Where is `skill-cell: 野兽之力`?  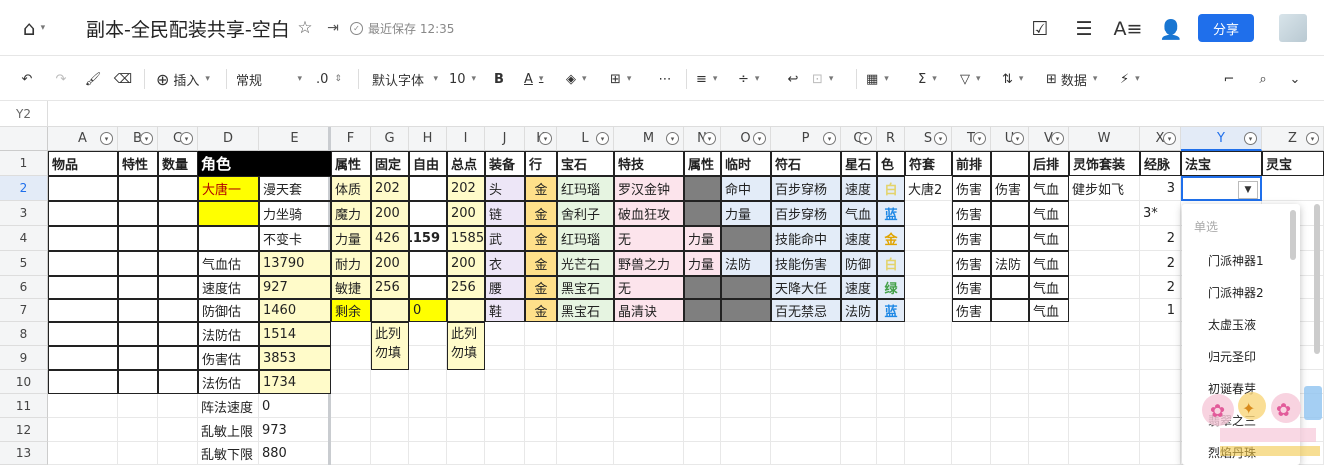
skill-cell: 野兽之力 is located at coordinates (649, 263).